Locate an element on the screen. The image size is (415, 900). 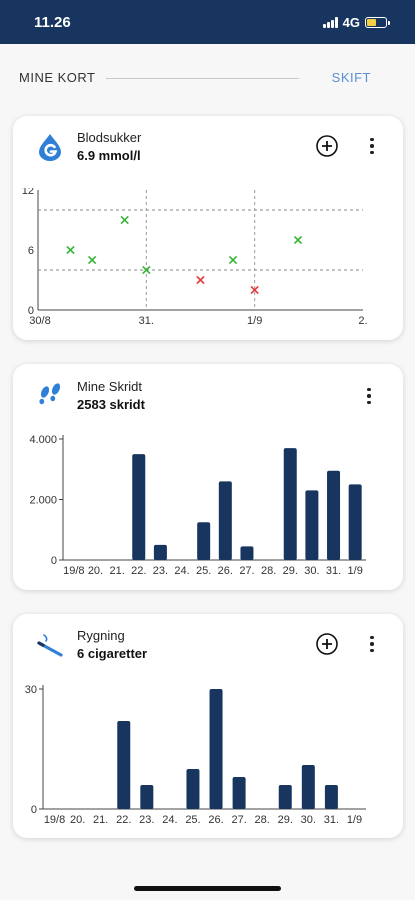
x-tick-label: 2. is located at coordinates (362, 321).